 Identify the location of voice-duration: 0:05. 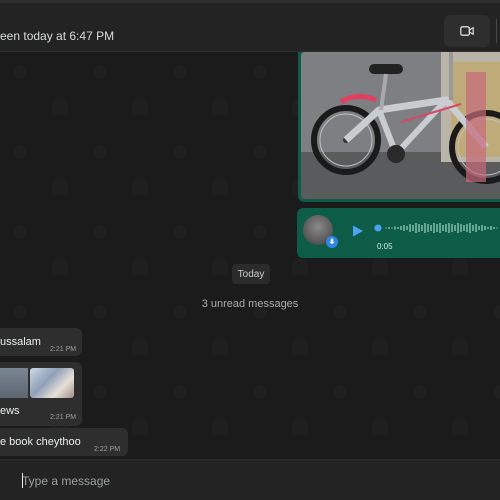
(385, 246).